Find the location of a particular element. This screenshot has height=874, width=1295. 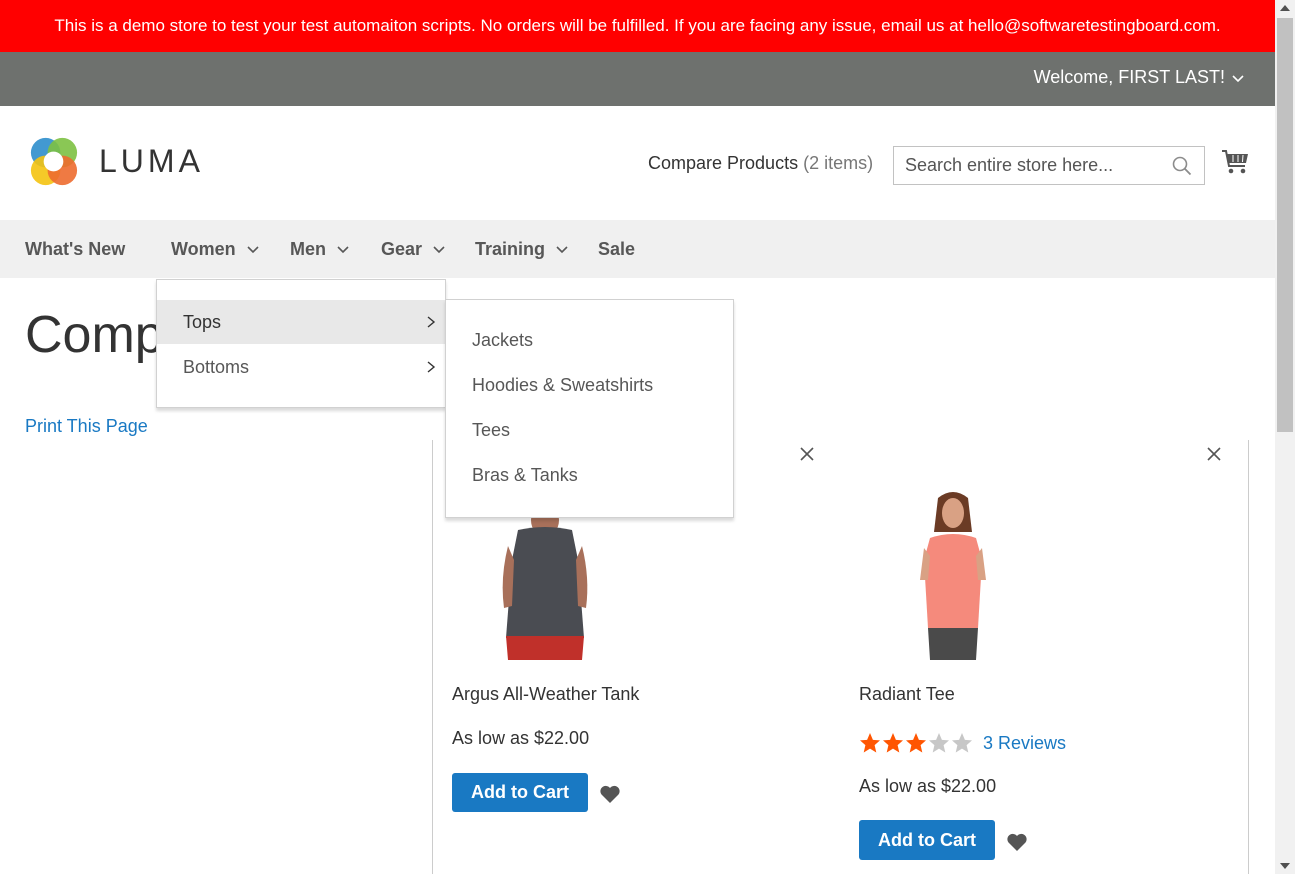

women-submenu: Tops Bottoms is located at coordinates (301, 343).